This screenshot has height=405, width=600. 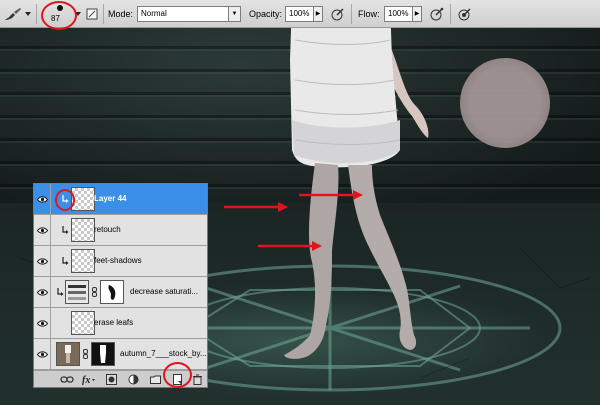 What do you see at coordinates (13, 14) in the screenshot?
I see `brush-icon` at bounding box center [13, 14].